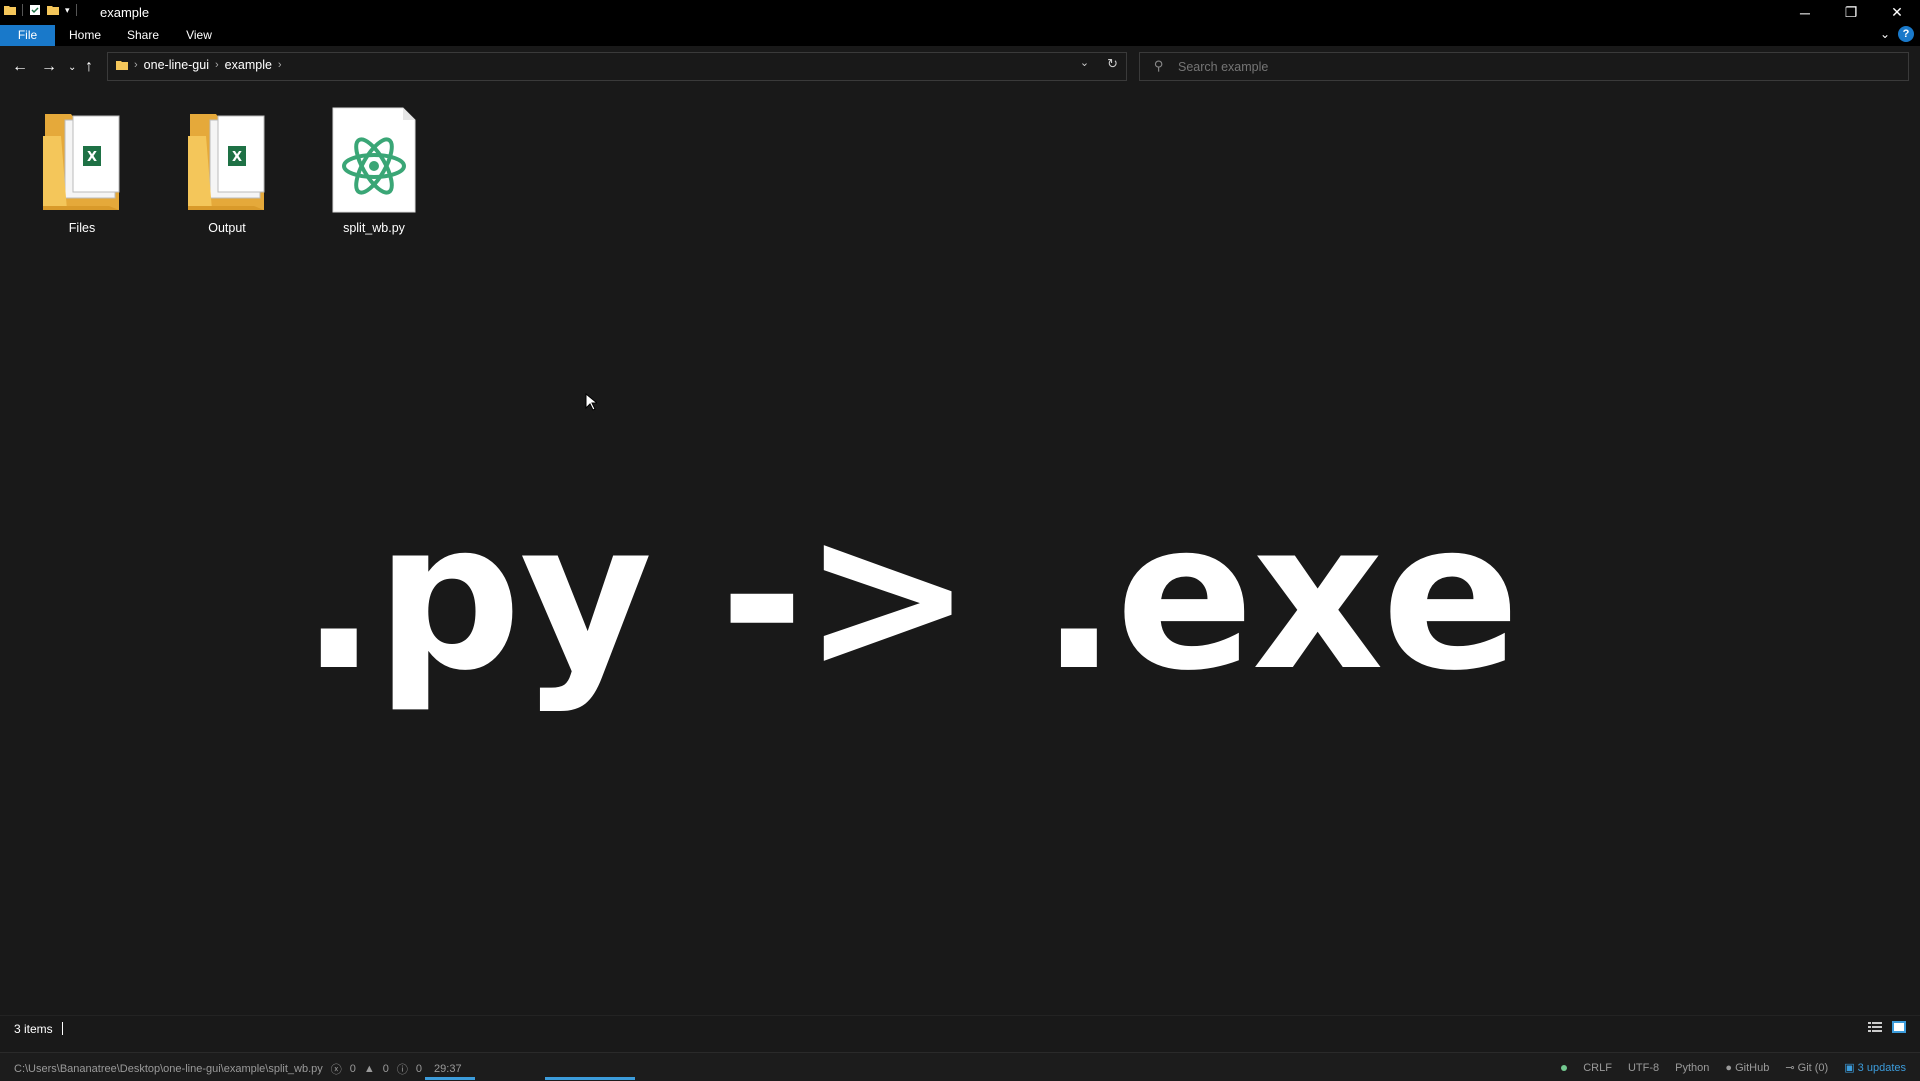  What do you see at coordinates (1159, 65) in the screenshot?
I see `search-icon: ⚲` at bounding box center [1159, 65].